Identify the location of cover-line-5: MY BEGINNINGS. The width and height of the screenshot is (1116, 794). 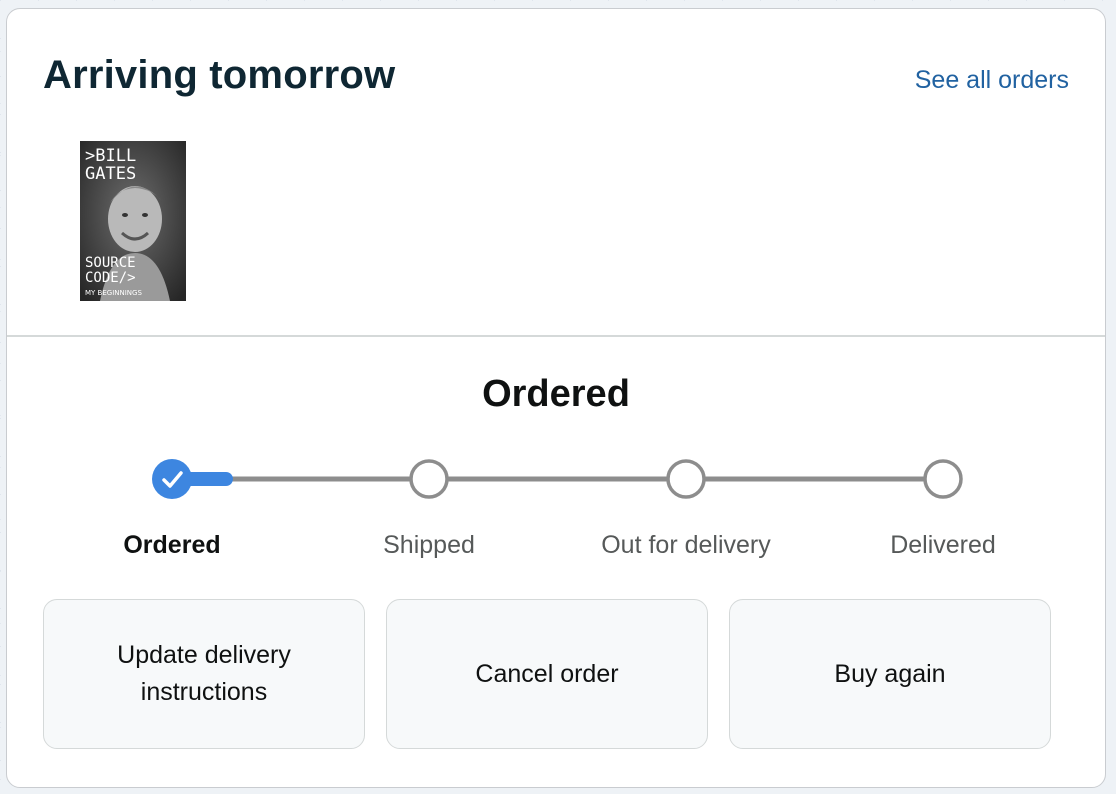
(113, 293).